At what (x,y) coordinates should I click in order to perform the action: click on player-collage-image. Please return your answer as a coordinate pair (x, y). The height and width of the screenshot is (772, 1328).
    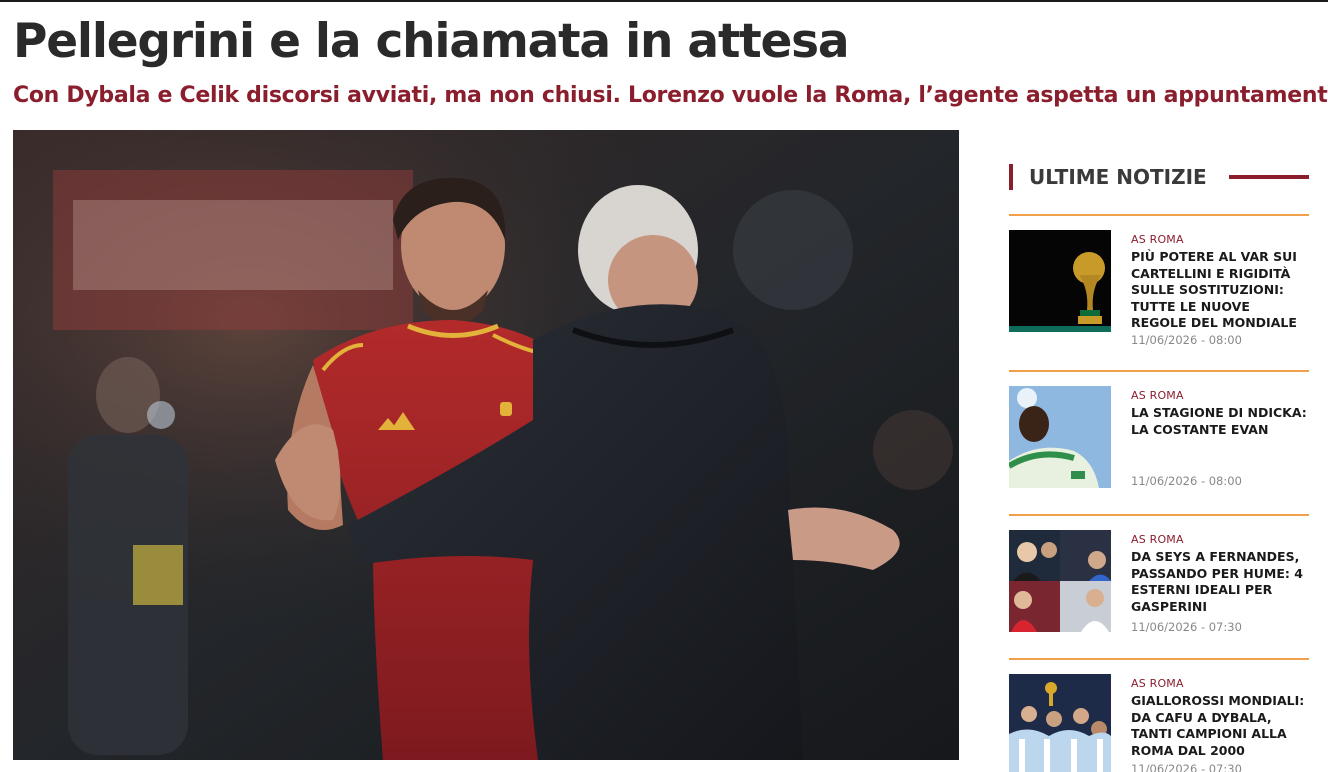
    Looking at the image, I should click on (1060, 581).